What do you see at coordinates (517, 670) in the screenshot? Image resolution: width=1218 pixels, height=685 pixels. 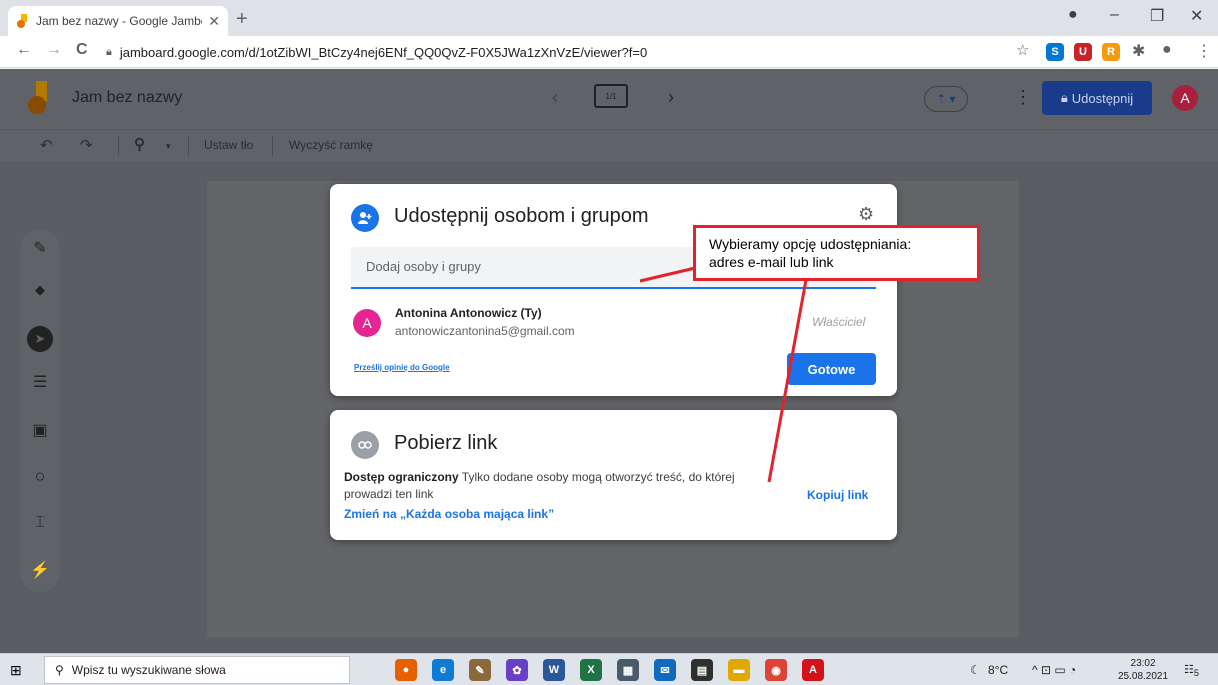 I see `recycle-icon: ✿` at bounding box center [517, 670].